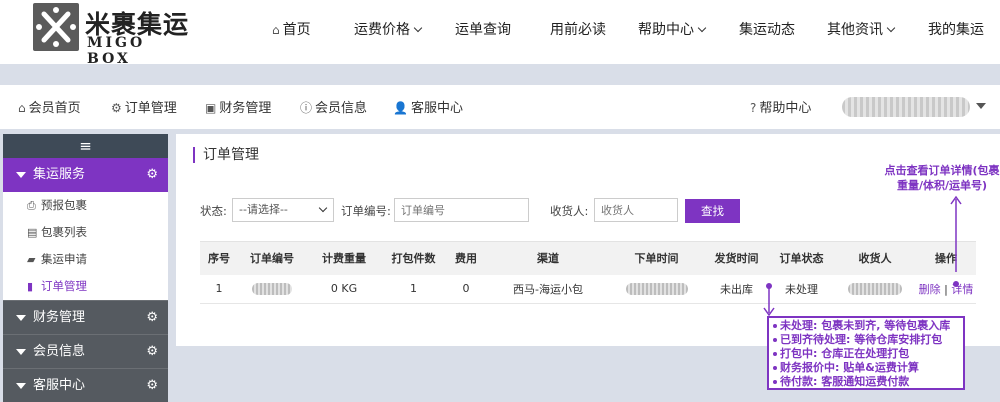 The image size is (1000, 402). I want to click on status-note-text: 打包中: 仓库正在处理打包, so click(845, 353).